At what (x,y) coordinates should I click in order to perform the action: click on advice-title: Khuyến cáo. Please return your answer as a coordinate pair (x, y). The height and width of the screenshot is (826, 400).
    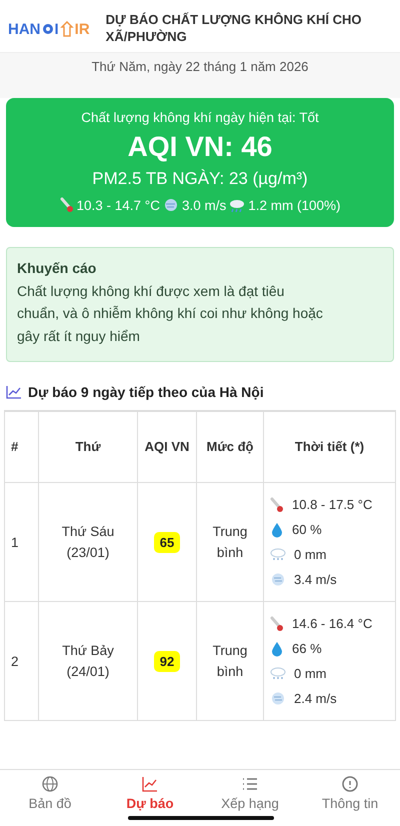
    Looking at the image, I should click on (57, 268).